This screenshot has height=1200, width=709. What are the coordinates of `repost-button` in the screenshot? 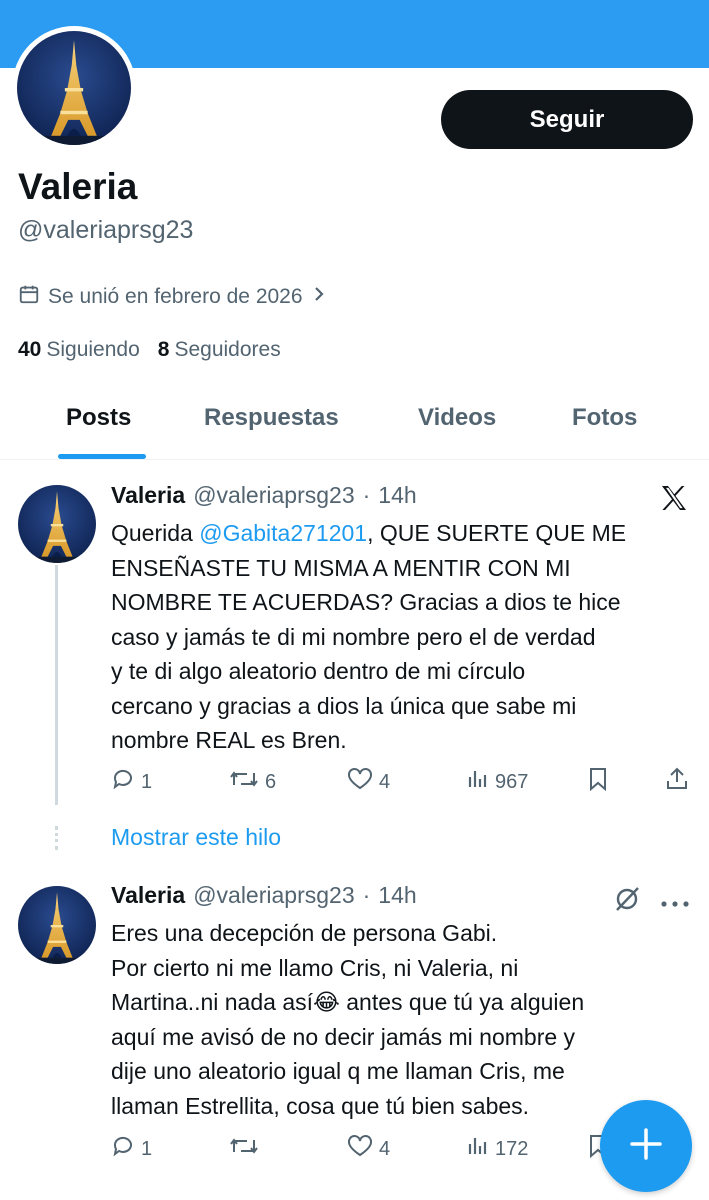 It's located at (247, 1149).